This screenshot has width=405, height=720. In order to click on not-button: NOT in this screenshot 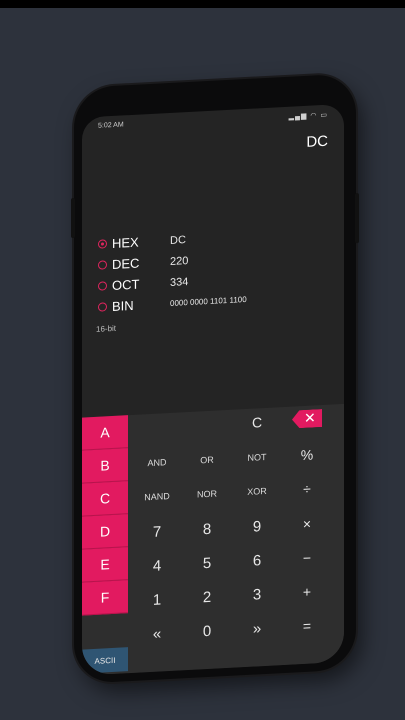, I will do `click(257, 457)`.